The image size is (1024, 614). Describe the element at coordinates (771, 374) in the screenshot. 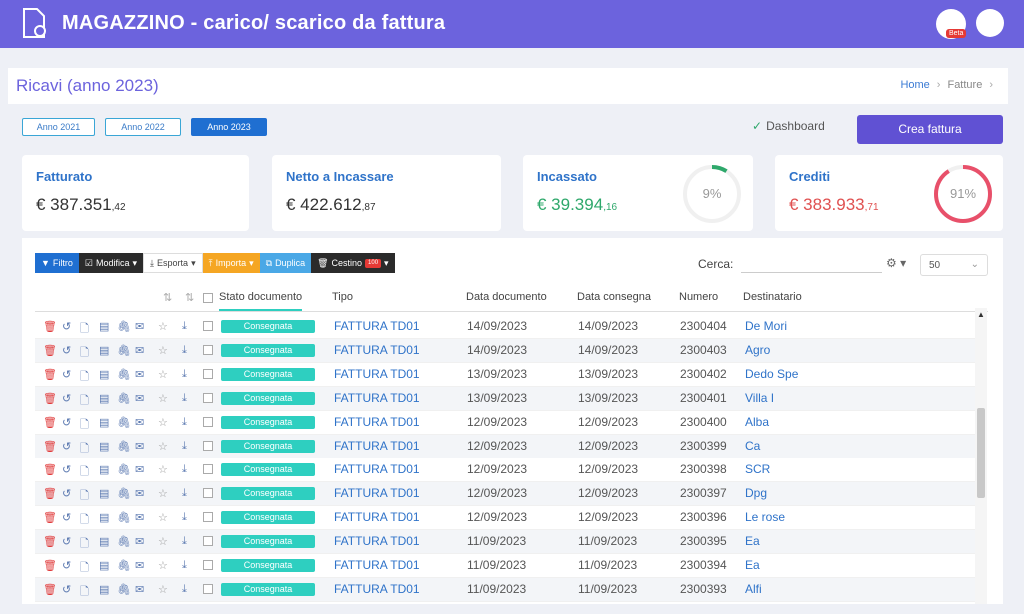

I see `destinatario-link: Dedo Spe` at that location.